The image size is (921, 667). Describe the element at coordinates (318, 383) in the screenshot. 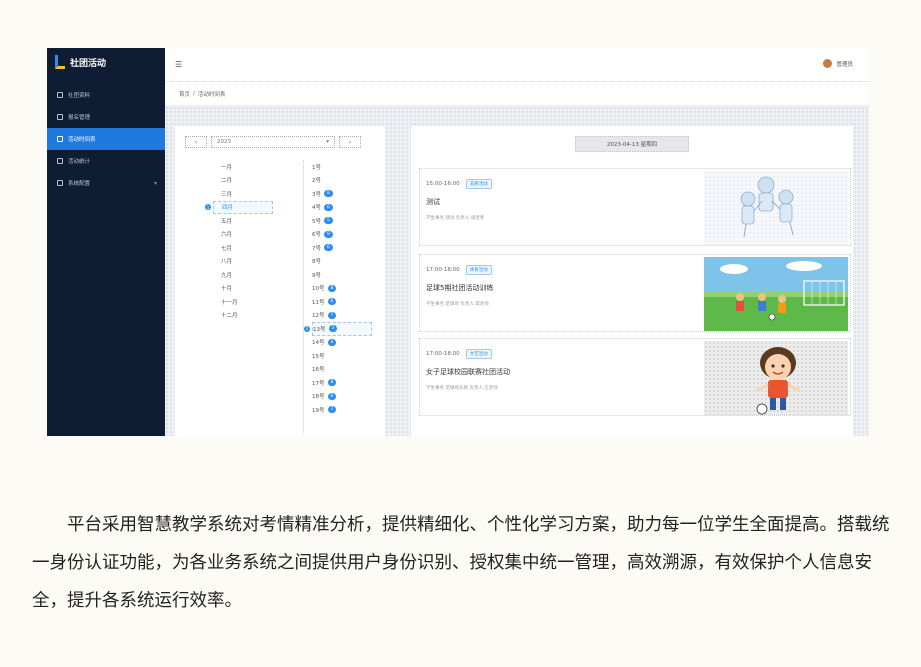

I see `day-label: 17号` at that location.